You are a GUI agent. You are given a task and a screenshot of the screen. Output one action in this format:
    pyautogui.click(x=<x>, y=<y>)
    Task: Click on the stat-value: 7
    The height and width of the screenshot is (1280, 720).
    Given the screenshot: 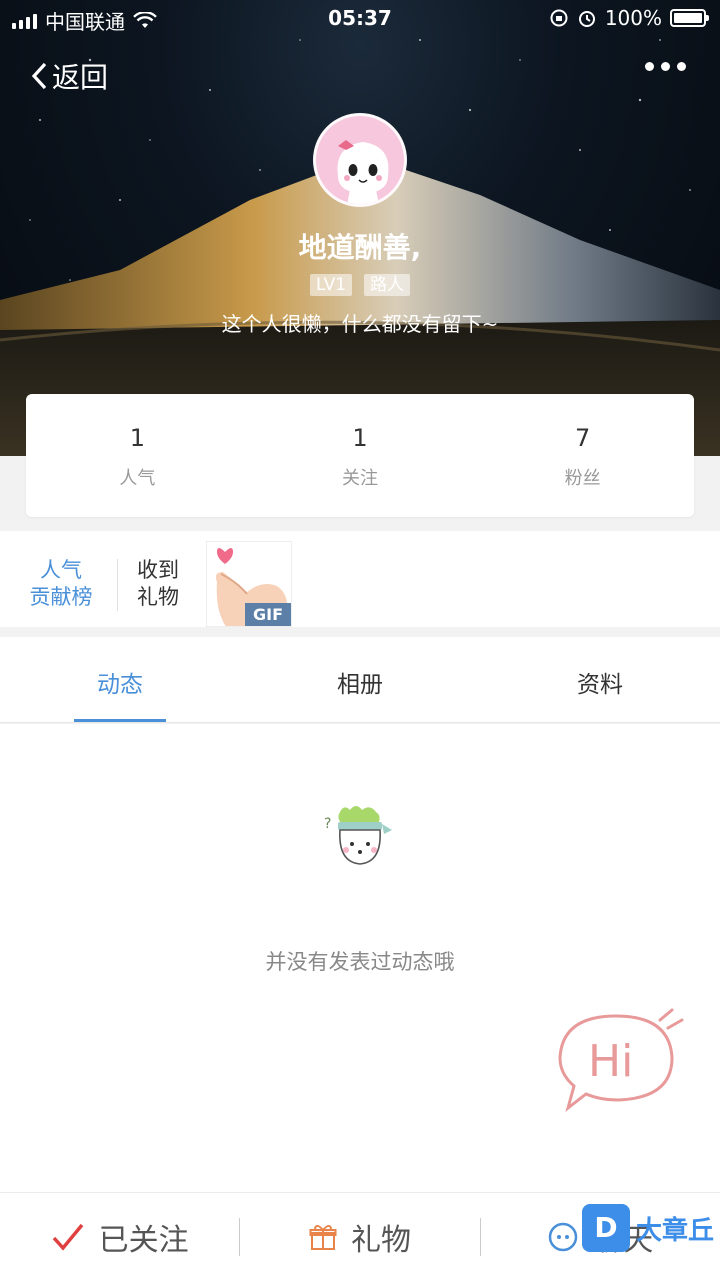 What is the action you would take?
    pyautogui.click(x=583, y=438)
    